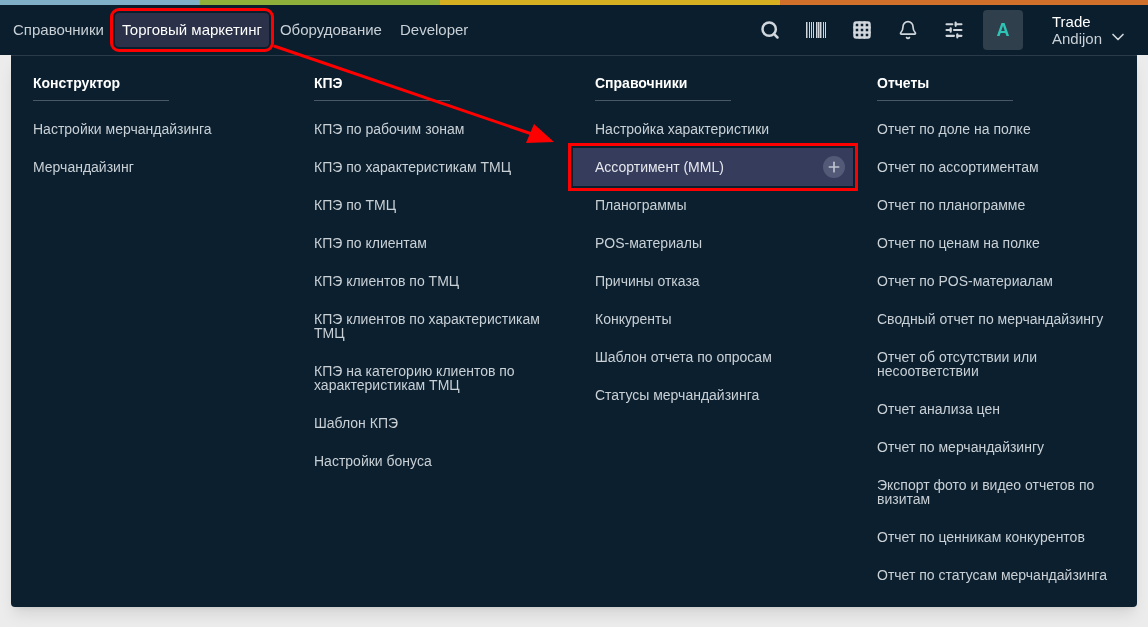 Image resolution: width=1148 pixels, height=627 pixels. Describe the element at coordinates (995, 492) in the screenshot. I see `menu-item: Экспорт фото и видео отчетов по визитам` at that location.